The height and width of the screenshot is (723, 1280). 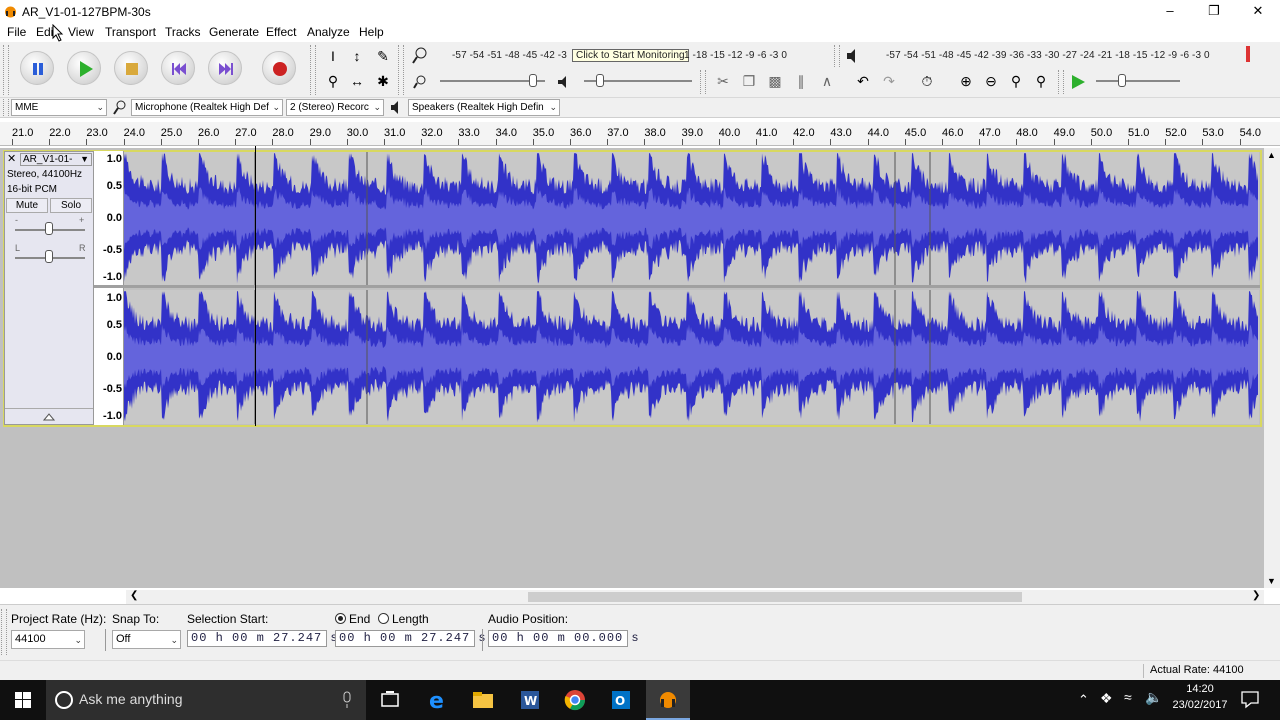 What do you see at coordinates (438, 701) in the screenshot?
I see `edge-browser-icon: e` at bounding box center [438, 701].